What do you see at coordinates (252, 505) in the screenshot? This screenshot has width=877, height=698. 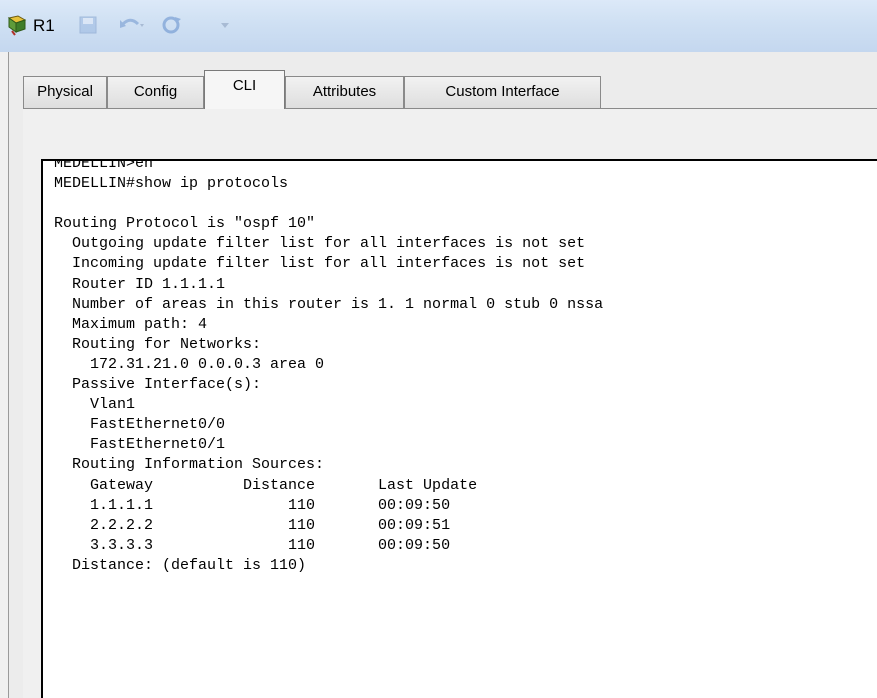 I see `cli-line: 1.1.1.1 110 00:09:50` at bounding box center [252, 505].